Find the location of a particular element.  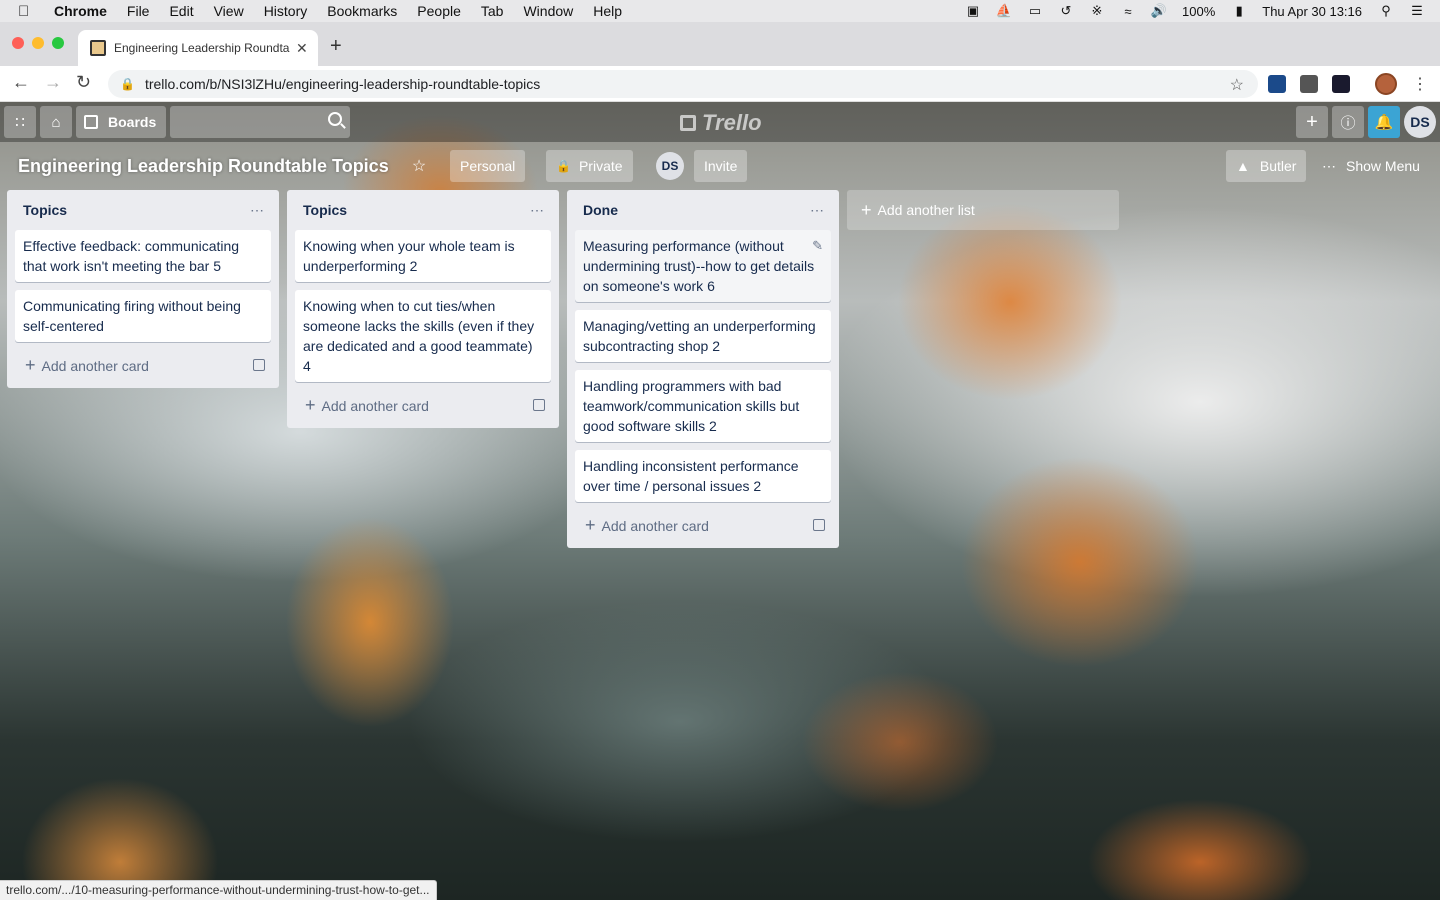

menu-app-chrome: Chrome is located at coordinates (80, 11).